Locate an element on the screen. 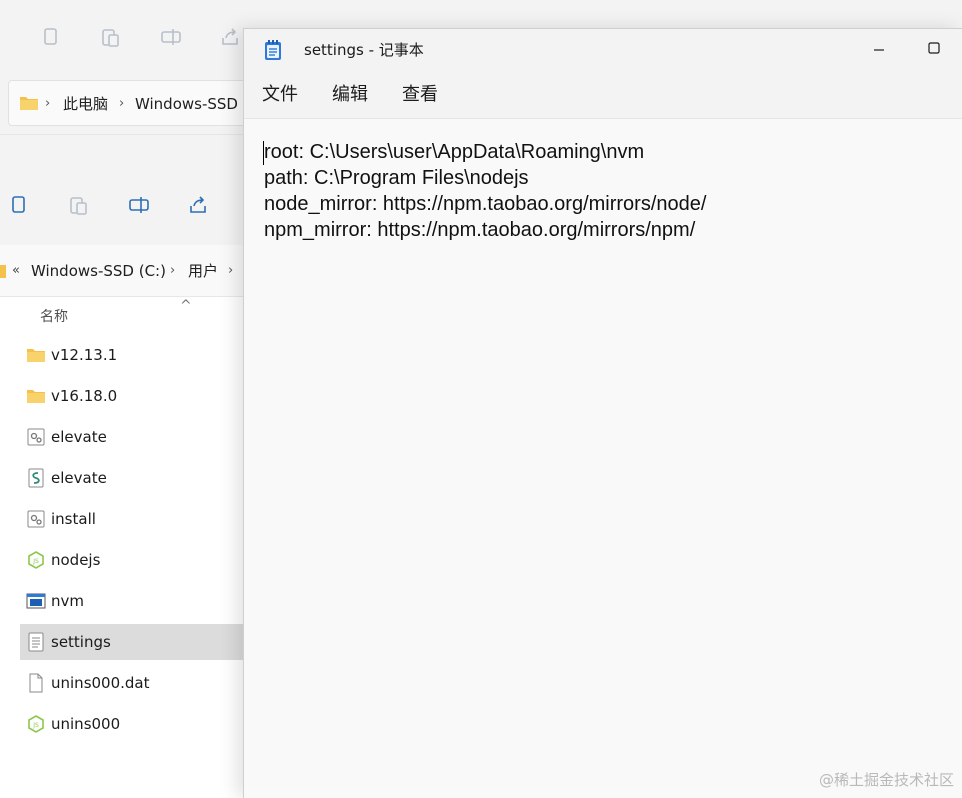 Image resolution: width=962 pixels, height=798 pixels. blank-file-icon is located at coordinates (36, 683).